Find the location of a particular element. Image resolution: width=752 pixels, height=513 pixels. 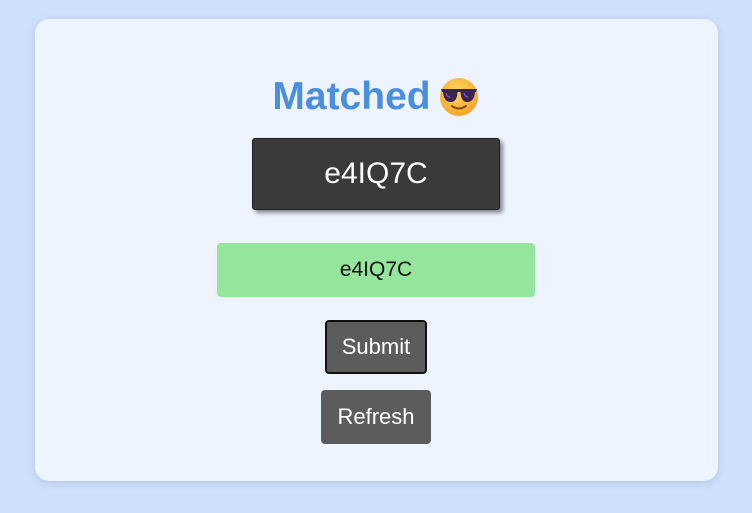

refresh-button: Refresh is located at coordinates (376, 417).